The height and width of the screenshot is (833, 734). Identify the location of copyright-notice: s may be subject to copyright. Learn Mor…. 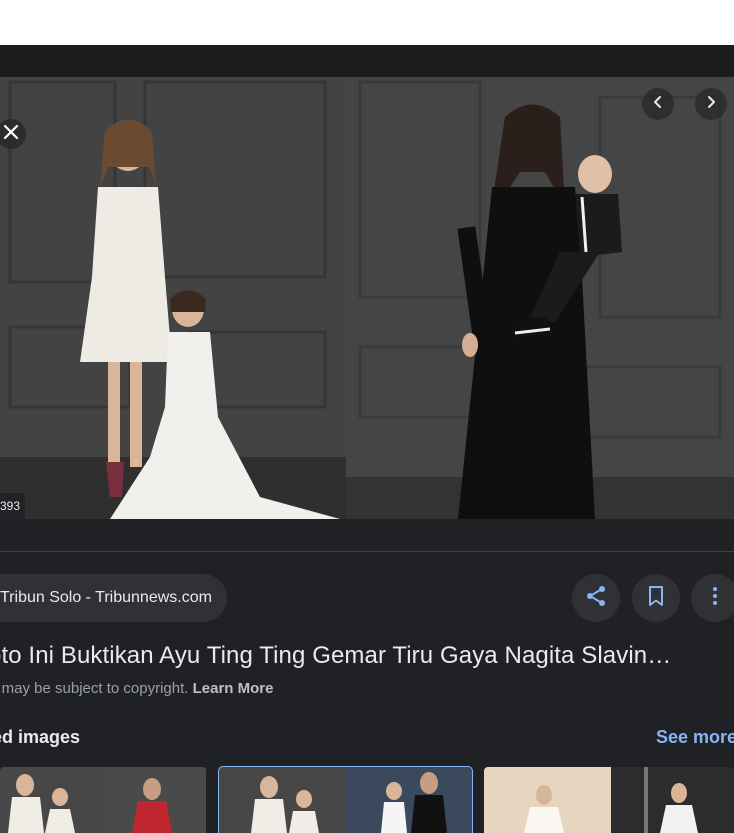
(136, 688).